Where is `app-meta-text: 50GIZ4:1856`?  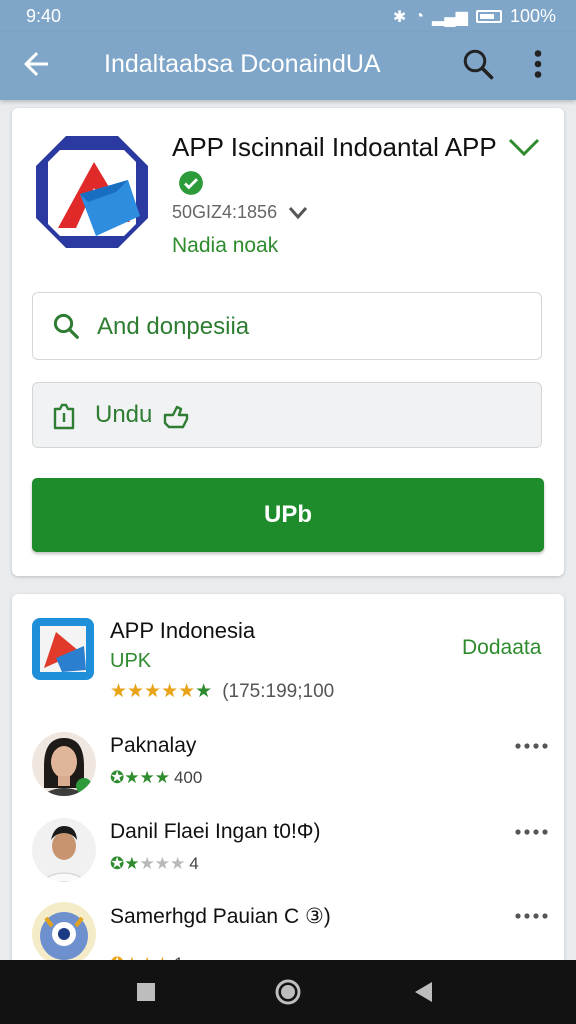 app-meta-text: 50GIZ4:1856 is located at coordinates (225, 212).